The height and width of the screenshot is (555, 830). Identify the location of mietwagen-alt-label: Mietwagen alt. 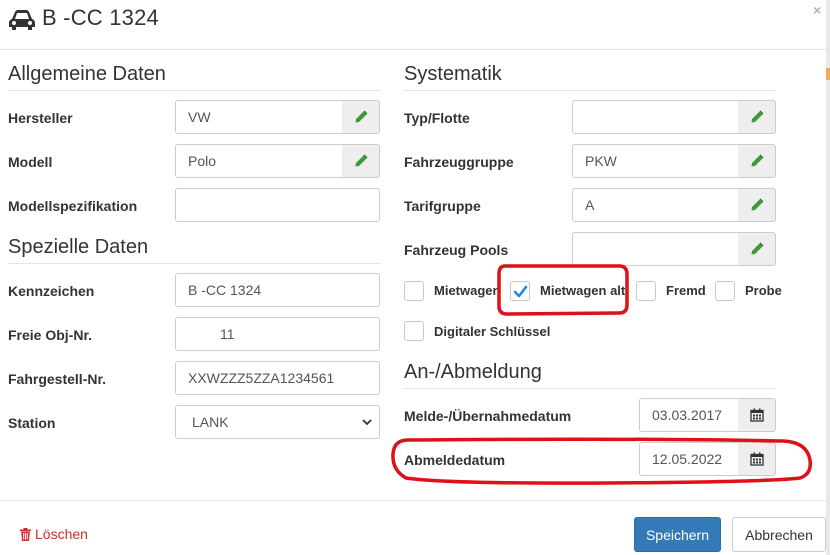
(583, 290).